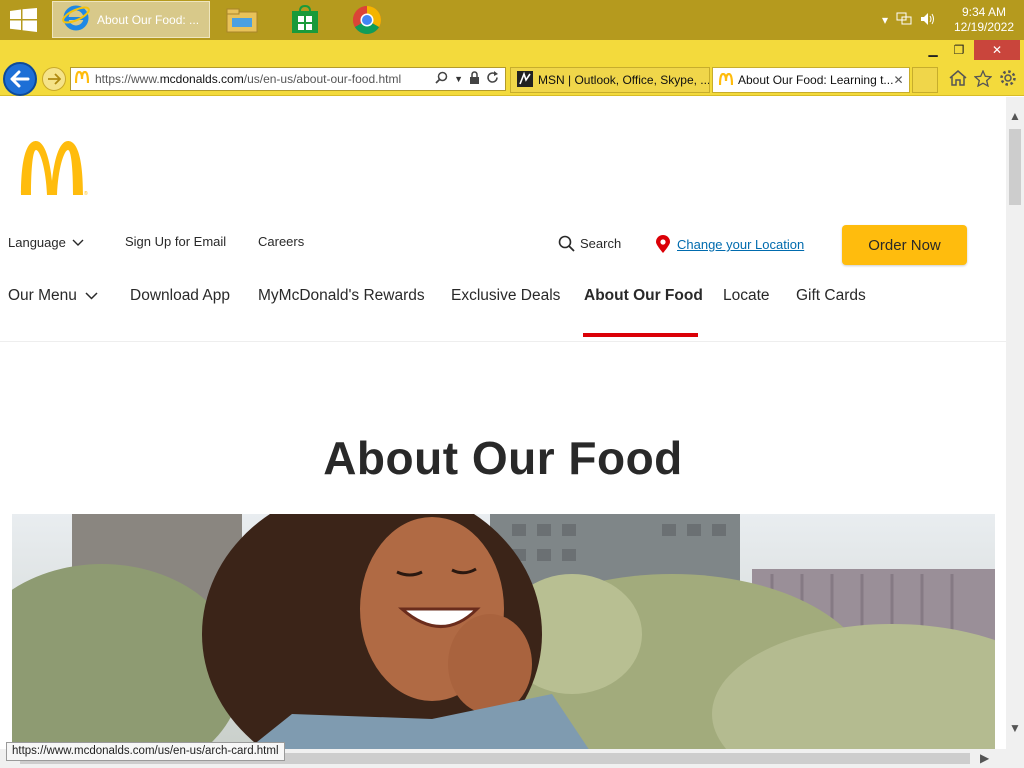 This screenshot has width=1024, height=768. What do you see at coordinates (997, 50) in the screenshot?
I see `close-icon: ✕` at bounding box center [997, 50].